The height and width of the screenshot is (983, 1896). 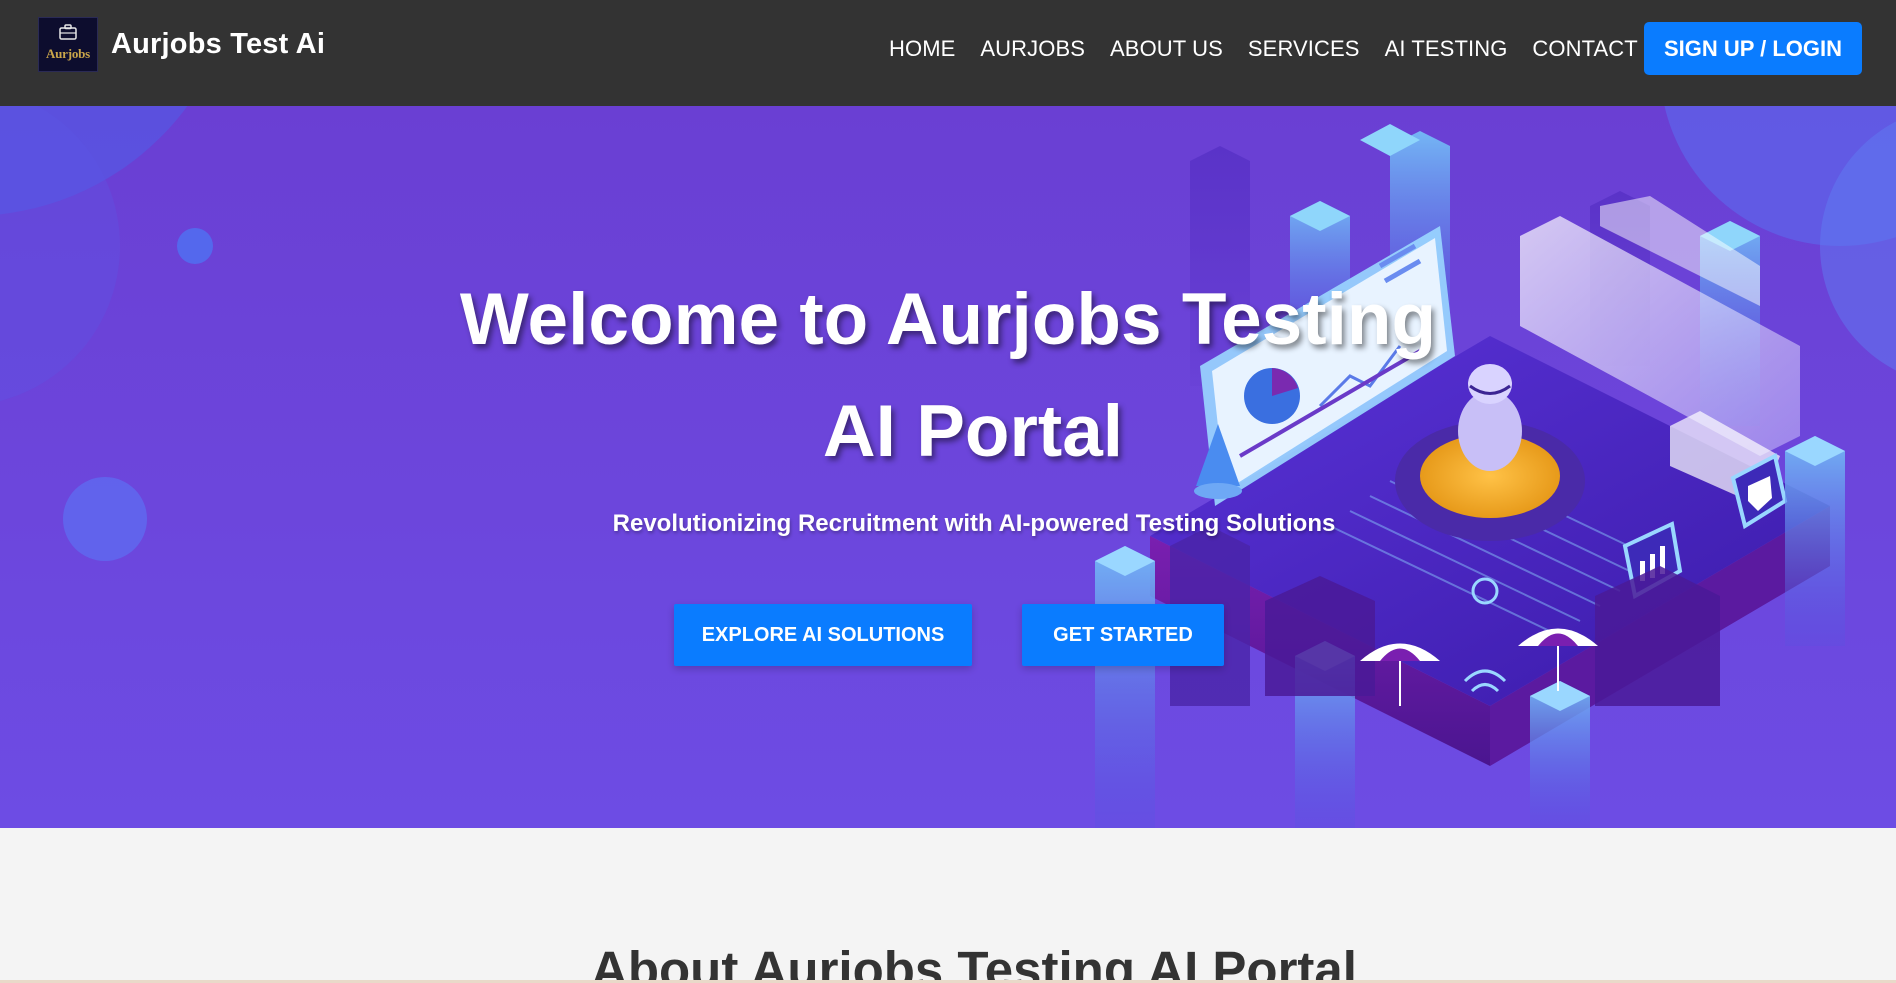 What do you see at coordinates (218, 44) in the screenshot?
I see `brand-name: Aurjobs Test Ai` at bounding box center [218, 44].